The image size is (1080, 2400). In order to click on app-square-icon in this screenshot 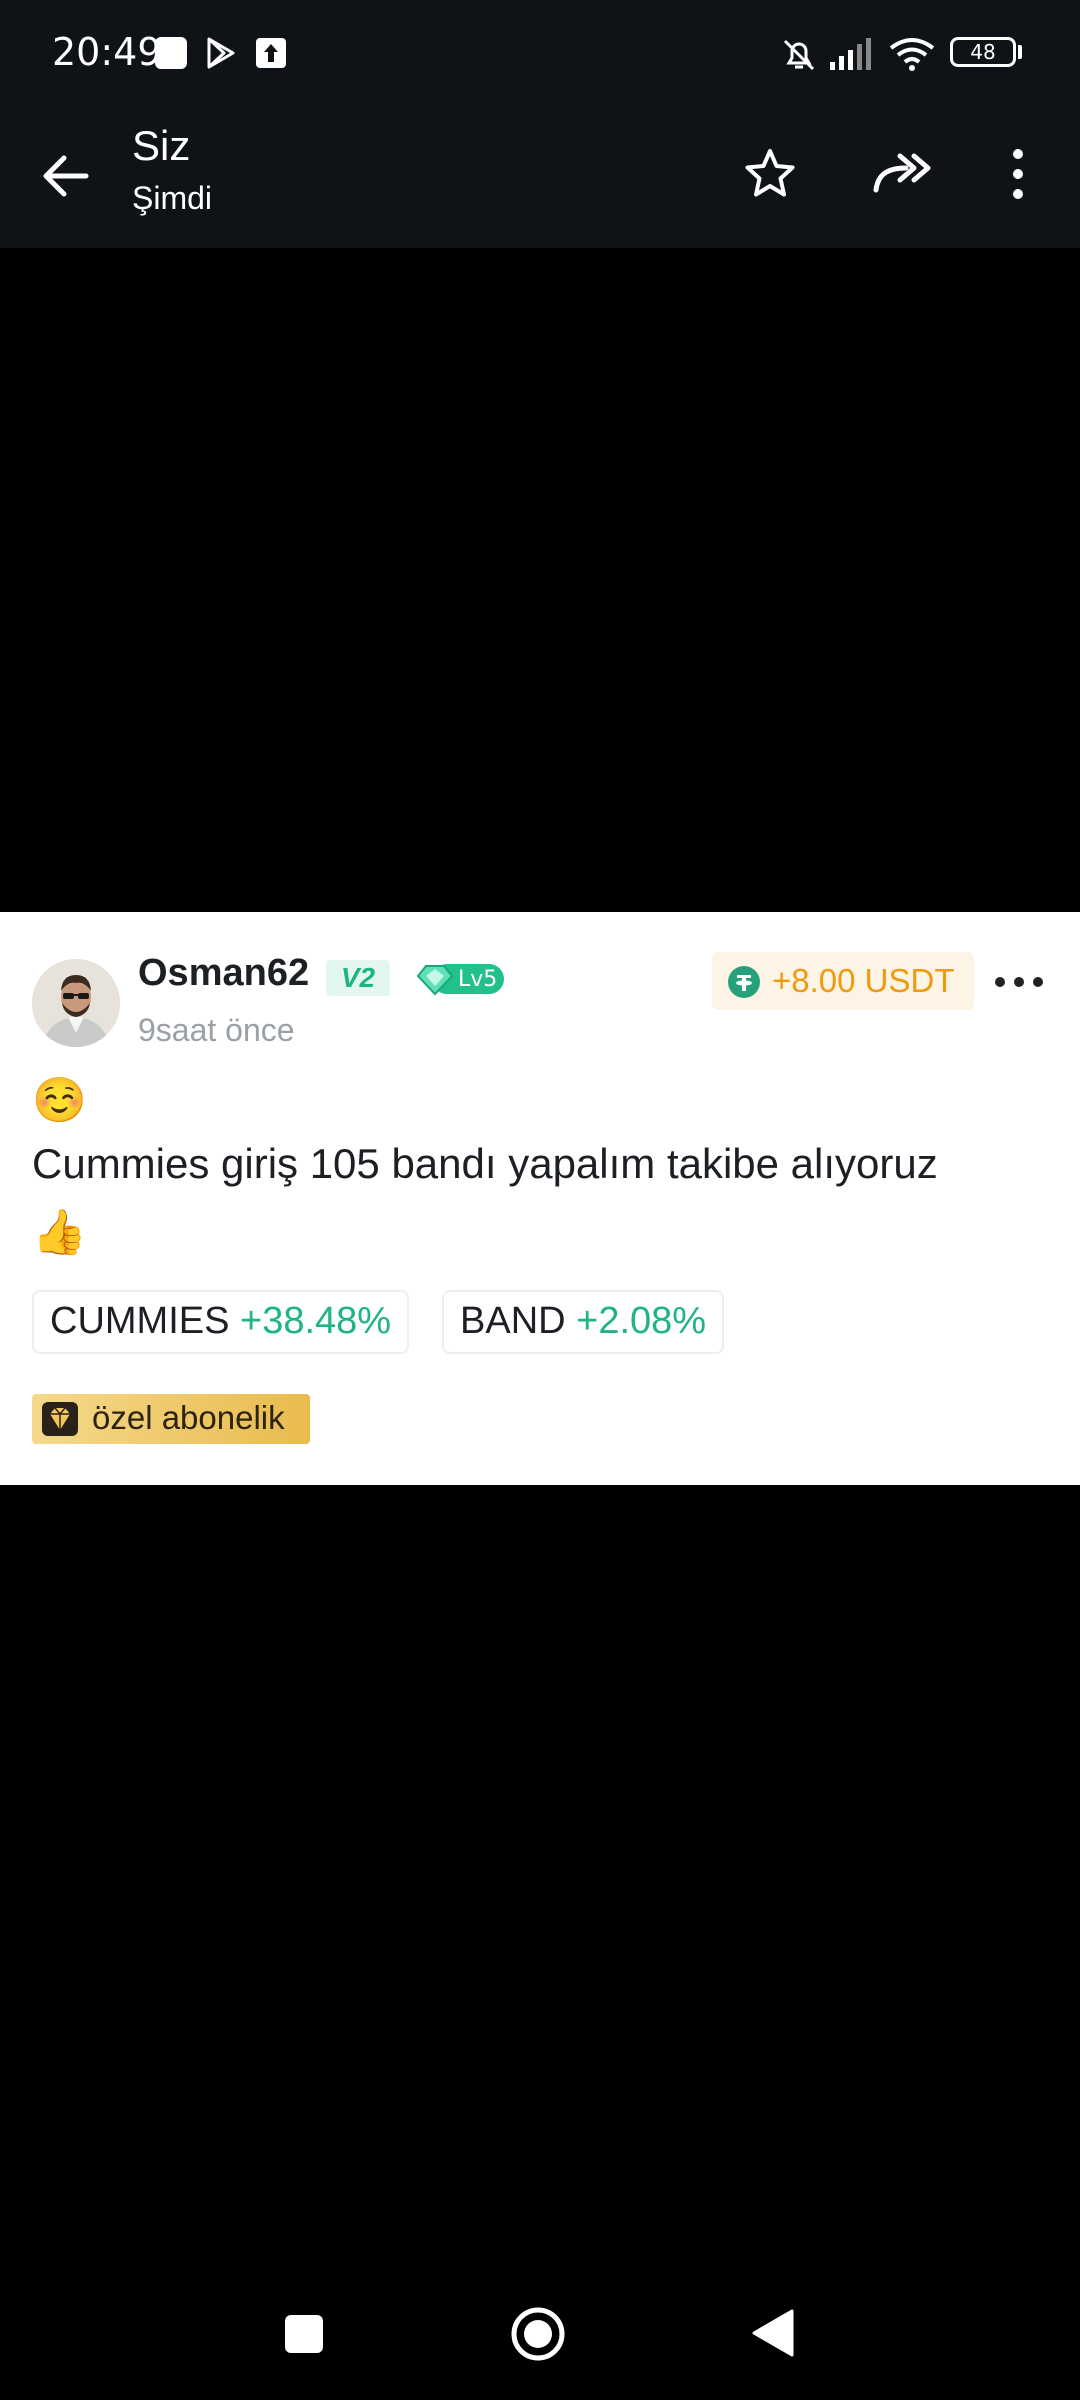, I will do `click(171, 55)`.